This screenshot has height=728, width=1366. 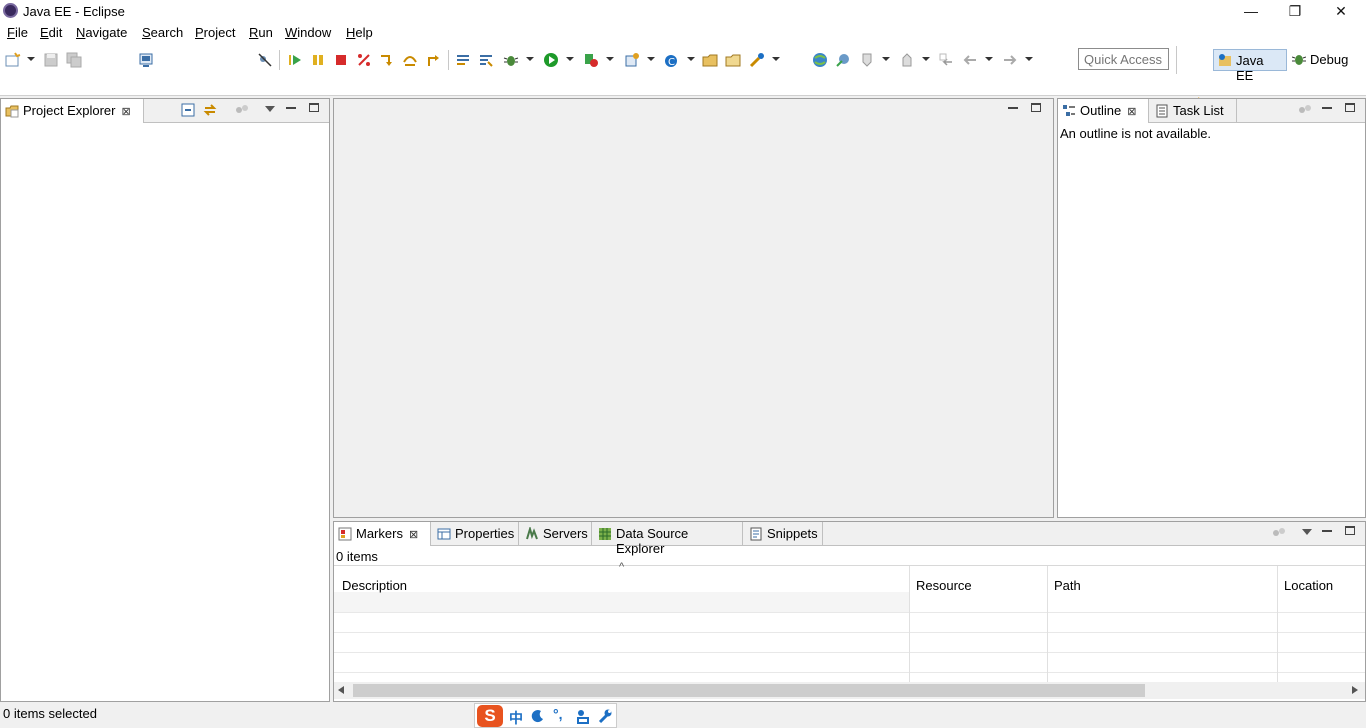 What do you see at coordinates (886, 59) in the screenshot?
I see `next-annotation-dropdown-icon` at bounding box center [886, 59].